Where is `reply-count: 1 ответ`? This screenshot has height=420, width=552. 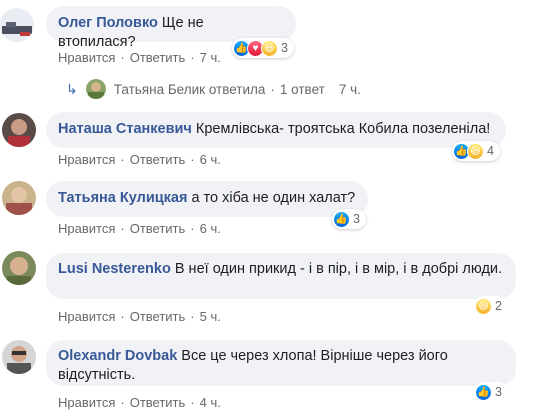 reply-count: 1 ответ is located at coordinates (302, 89).